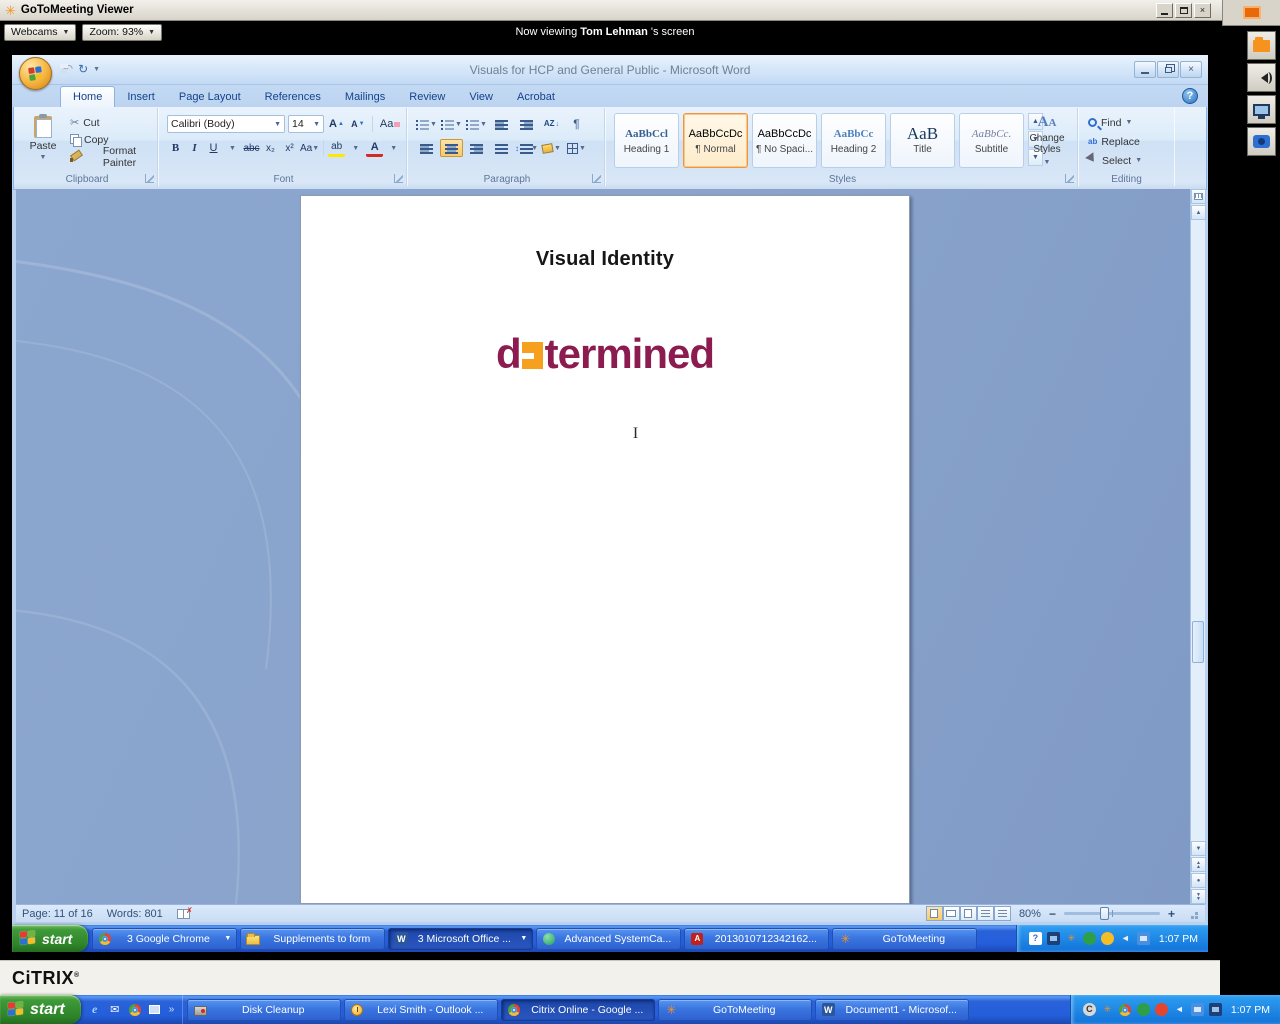 The image size is (1280, 1024). Describe the element at coordinates (735, 1009) in the screenshot. I see `task-gotomeeting-local: ✳ GoToMeeting` at that location.